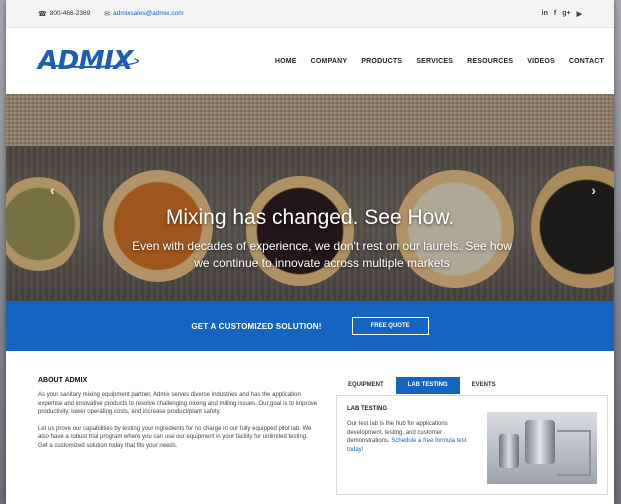 This screenshot has height=504, width=621. I want to click on envelope-icon: ✉, so click(107, 14).